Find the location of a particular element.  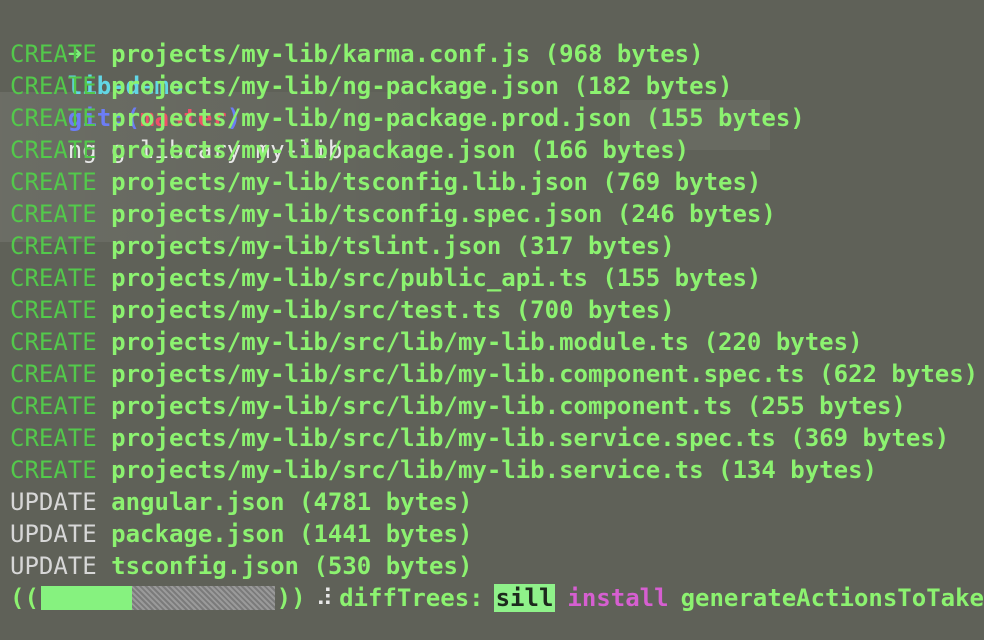

progress-open: (( is located at coordinates (24, 598).